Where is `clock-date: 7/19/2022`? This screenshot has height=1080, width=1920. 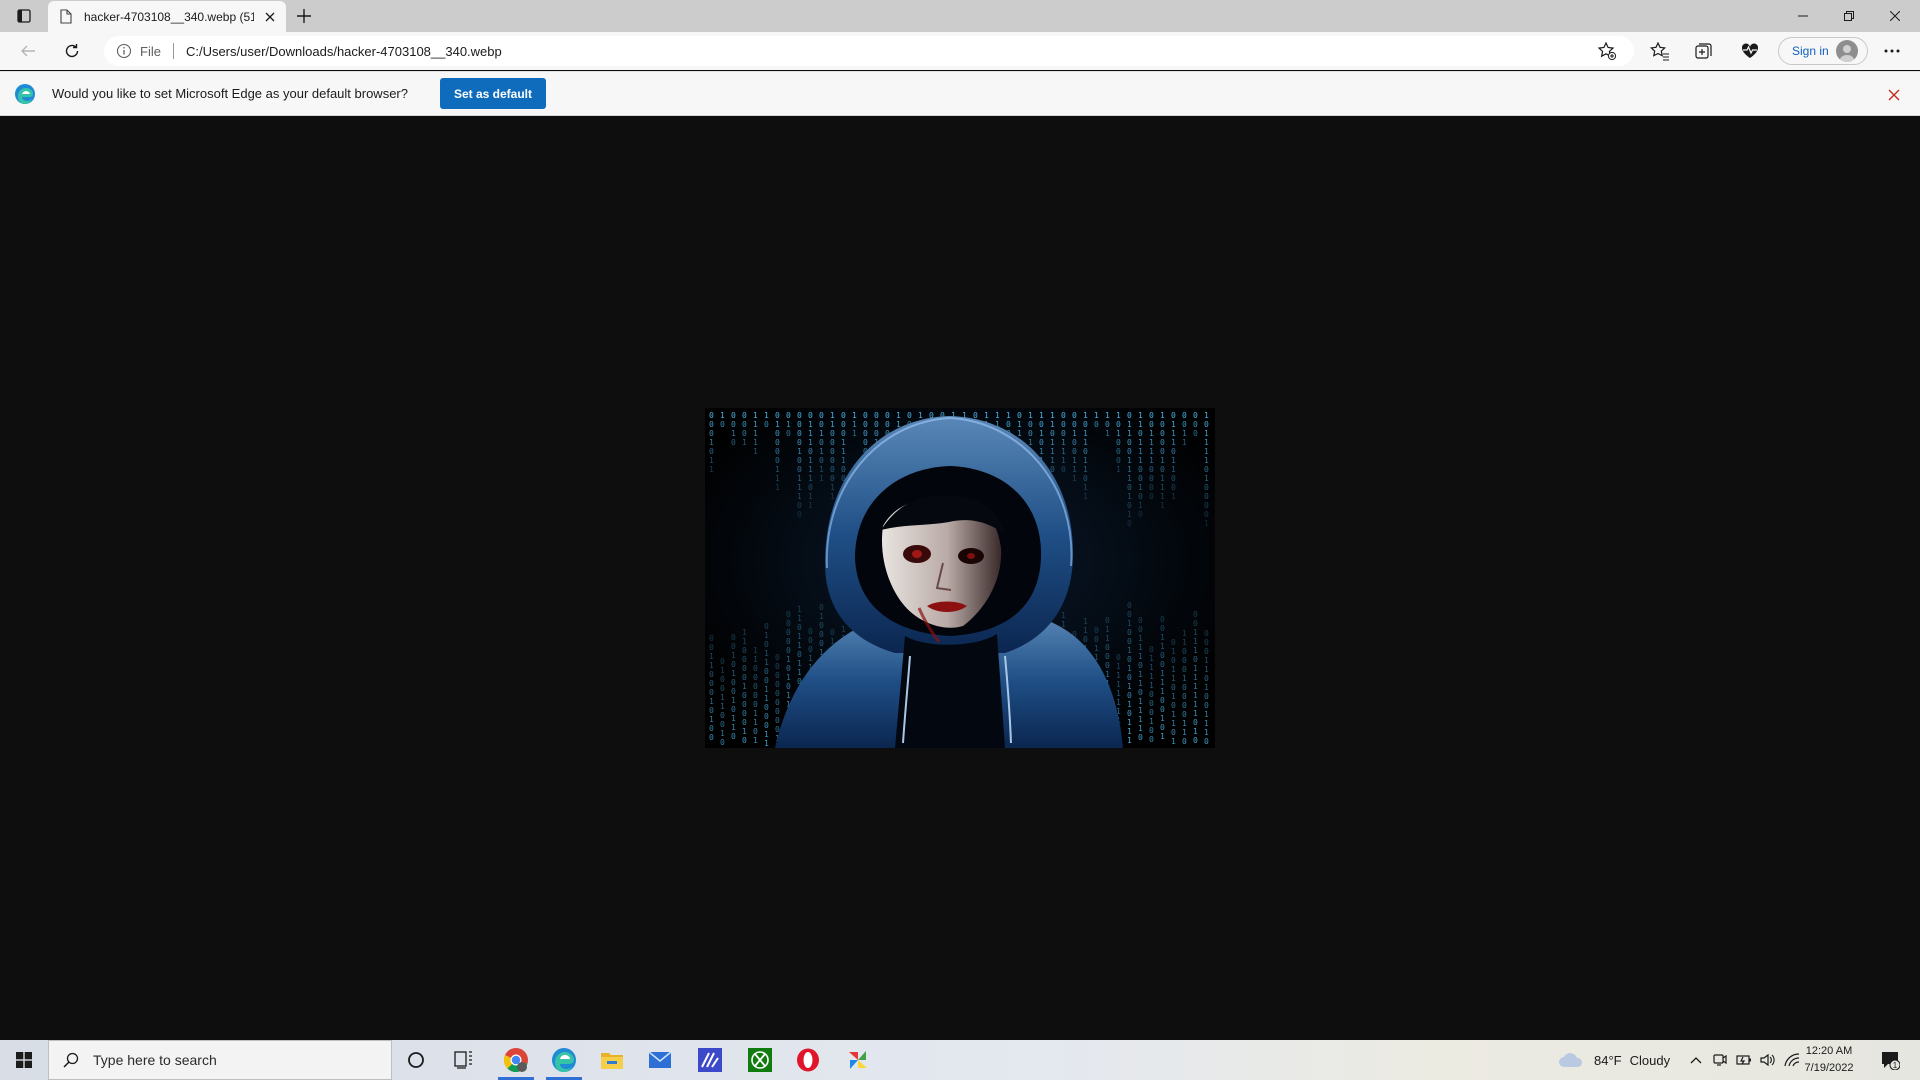 clock-date: 7/19/2022 is located at coordinates (1829, 1068).